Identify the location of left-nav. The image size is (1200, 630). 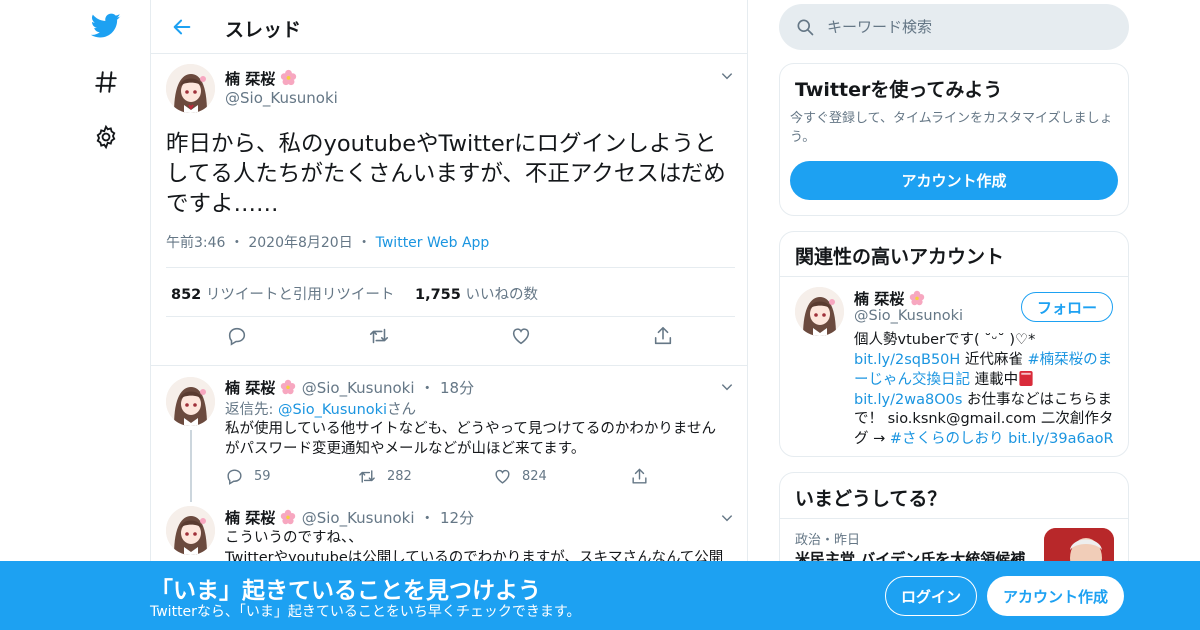
(105, 315).